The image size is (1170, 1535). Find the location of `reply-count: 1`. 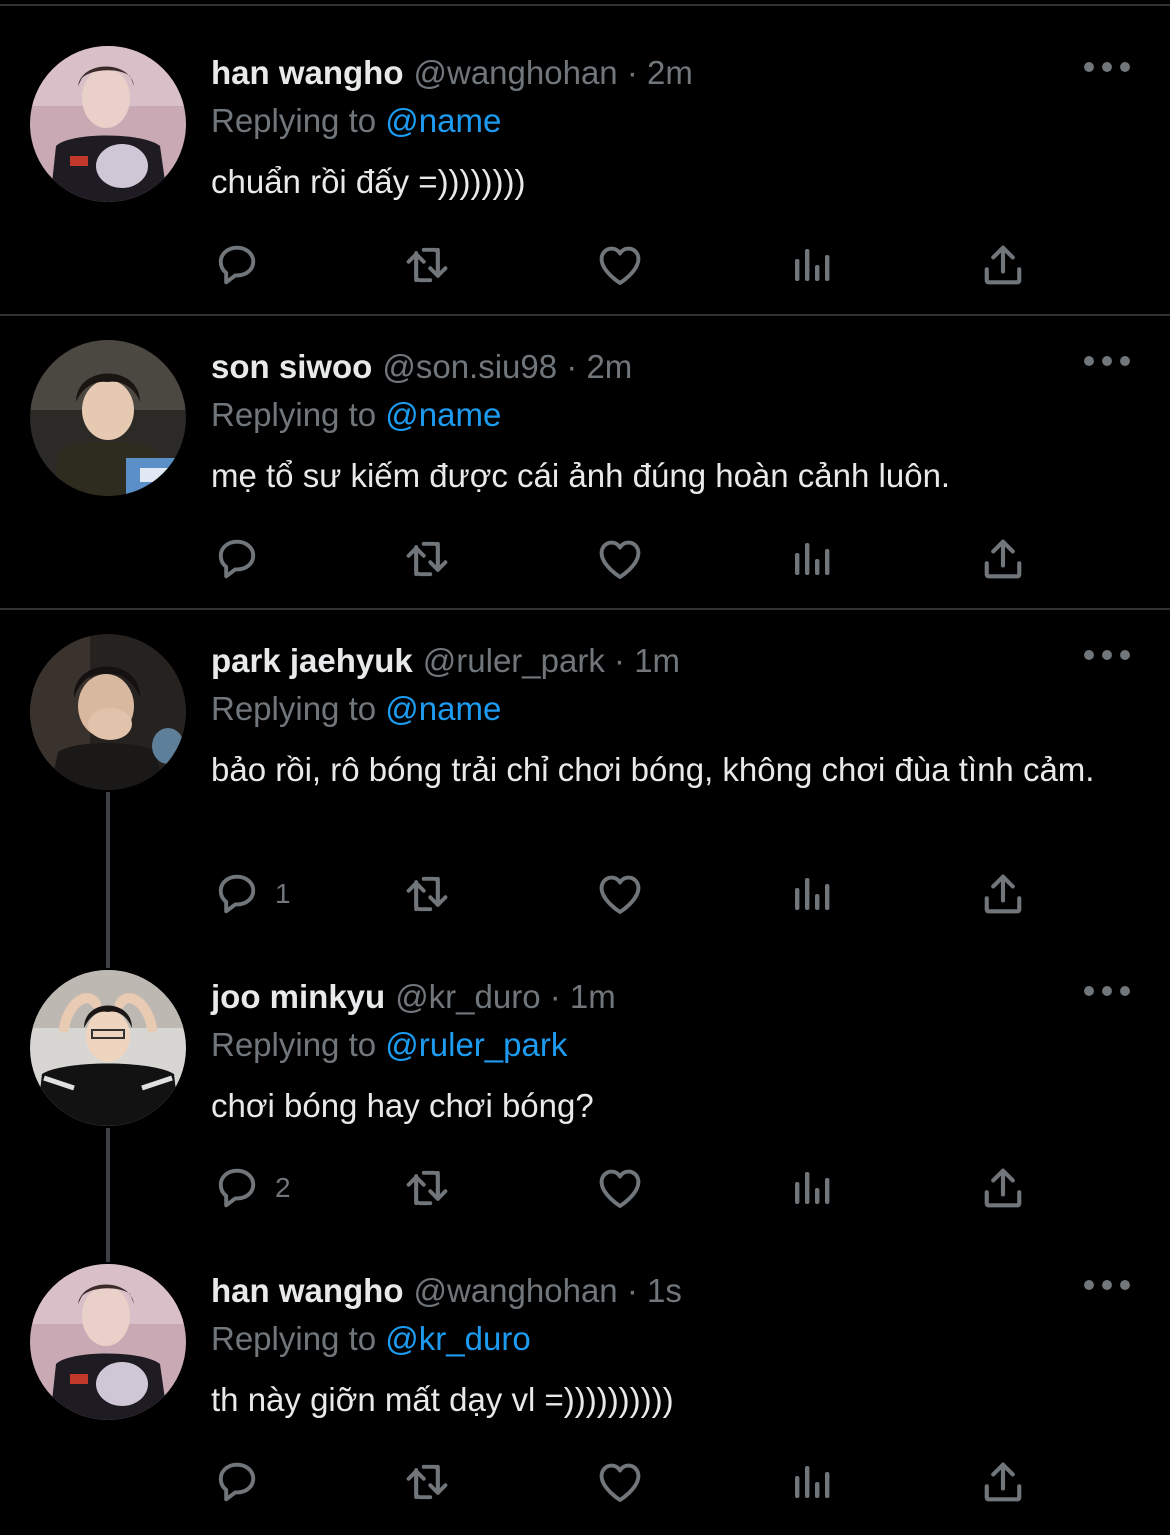

reply-count: 1 is located at coordinates (283, 893).